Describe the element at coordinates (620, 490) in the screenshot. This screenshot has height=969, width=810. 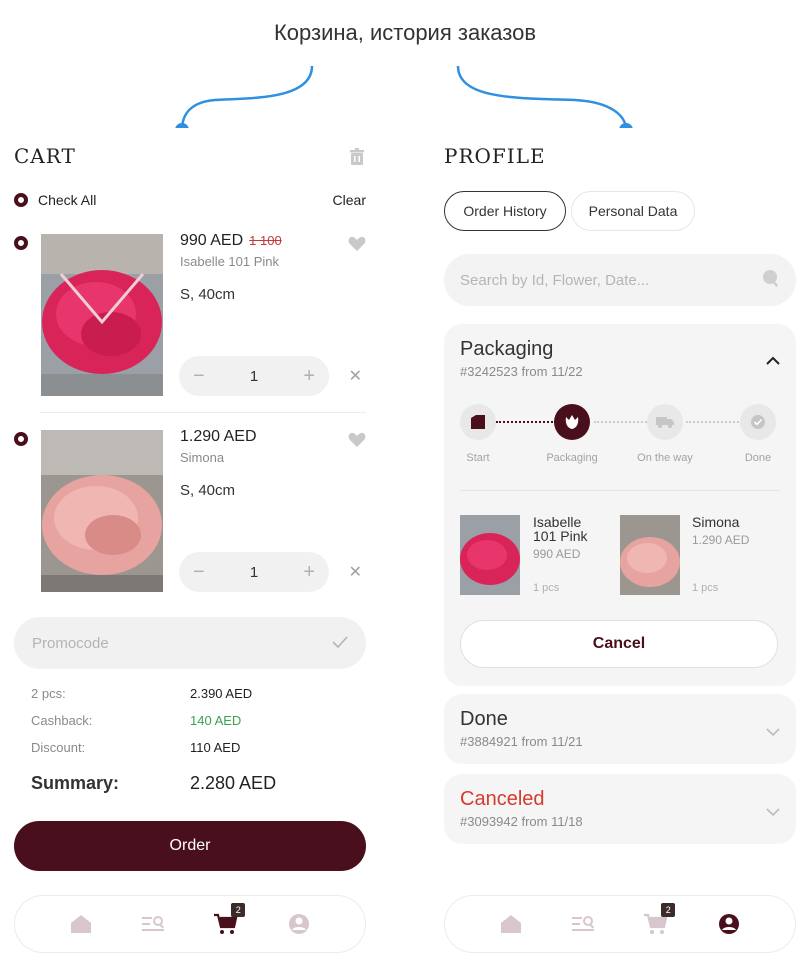
I see `card-divider` at that location.